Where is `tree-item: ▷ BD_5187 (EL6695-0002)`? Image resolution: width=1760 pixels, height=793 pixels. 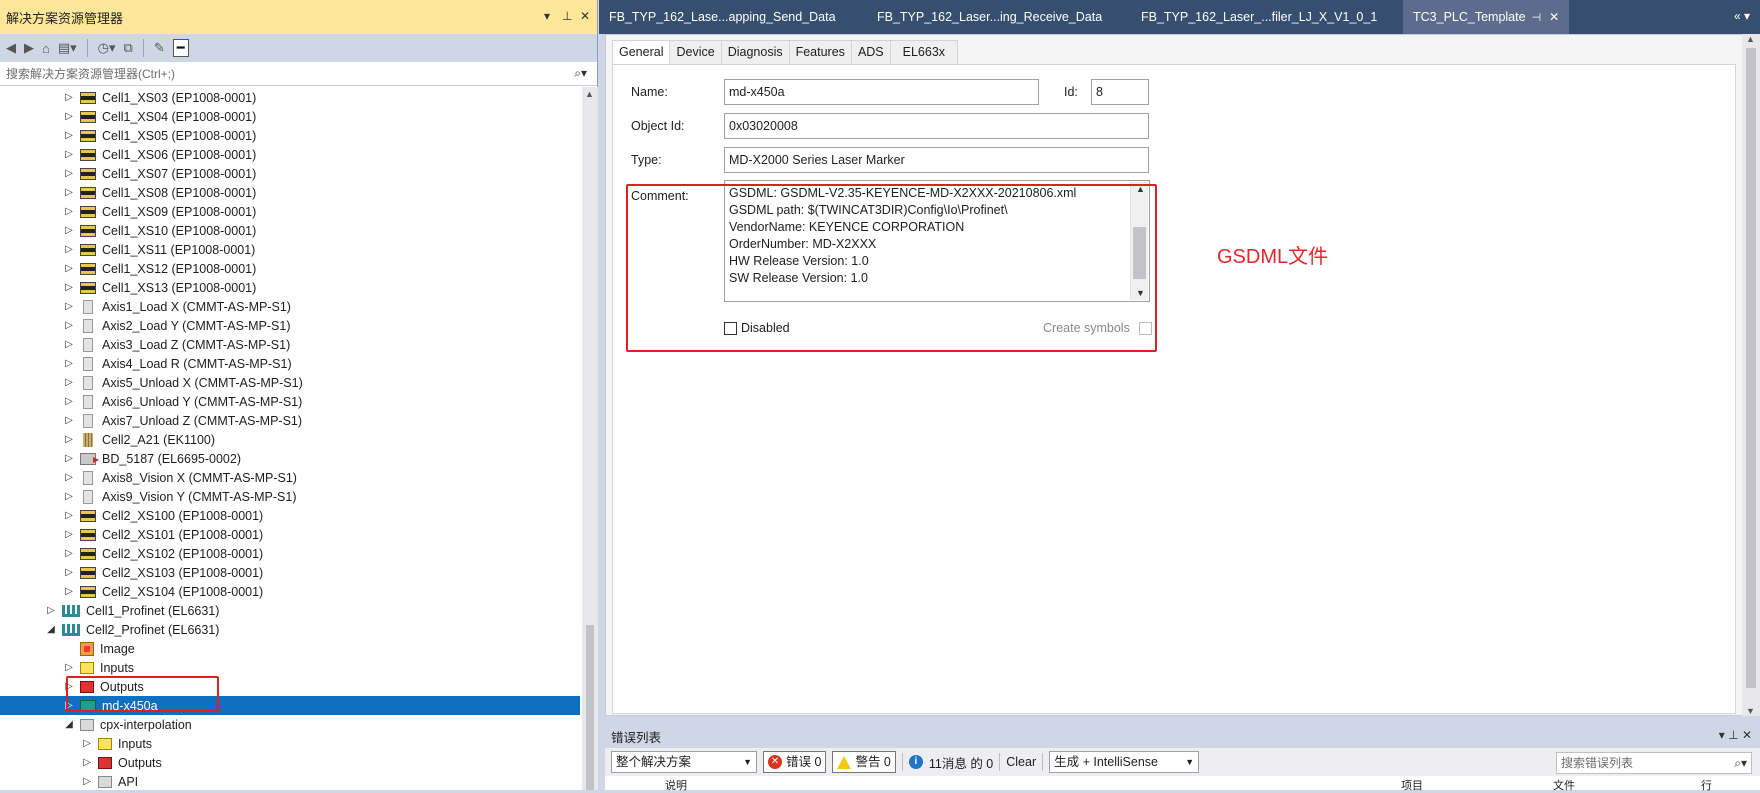
tree-item: ▷ BD_5187 (EL6695-0002) is located at coordinates (290, 458).